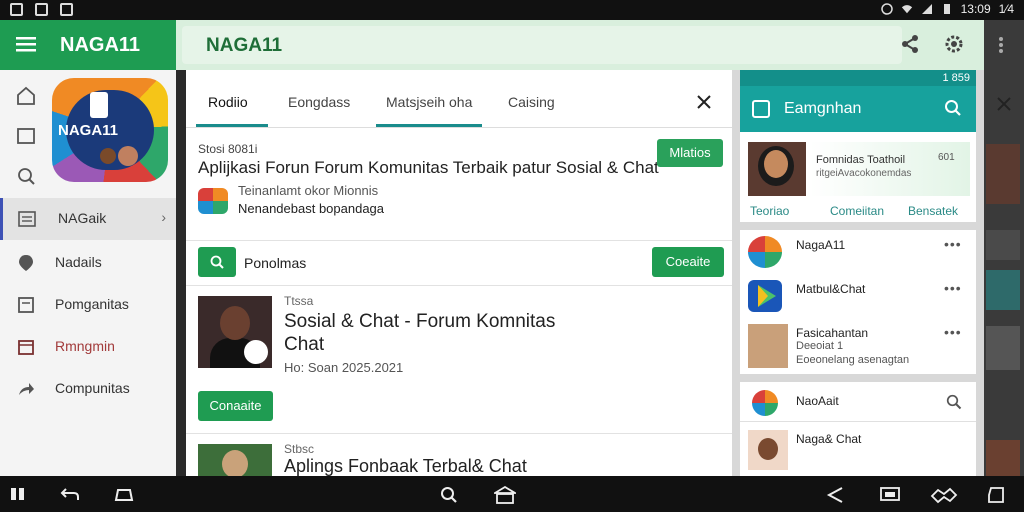 The height and width of the screenshot is (512, 1024). I want to click on post-button: Conaaite, so click(235, 406).